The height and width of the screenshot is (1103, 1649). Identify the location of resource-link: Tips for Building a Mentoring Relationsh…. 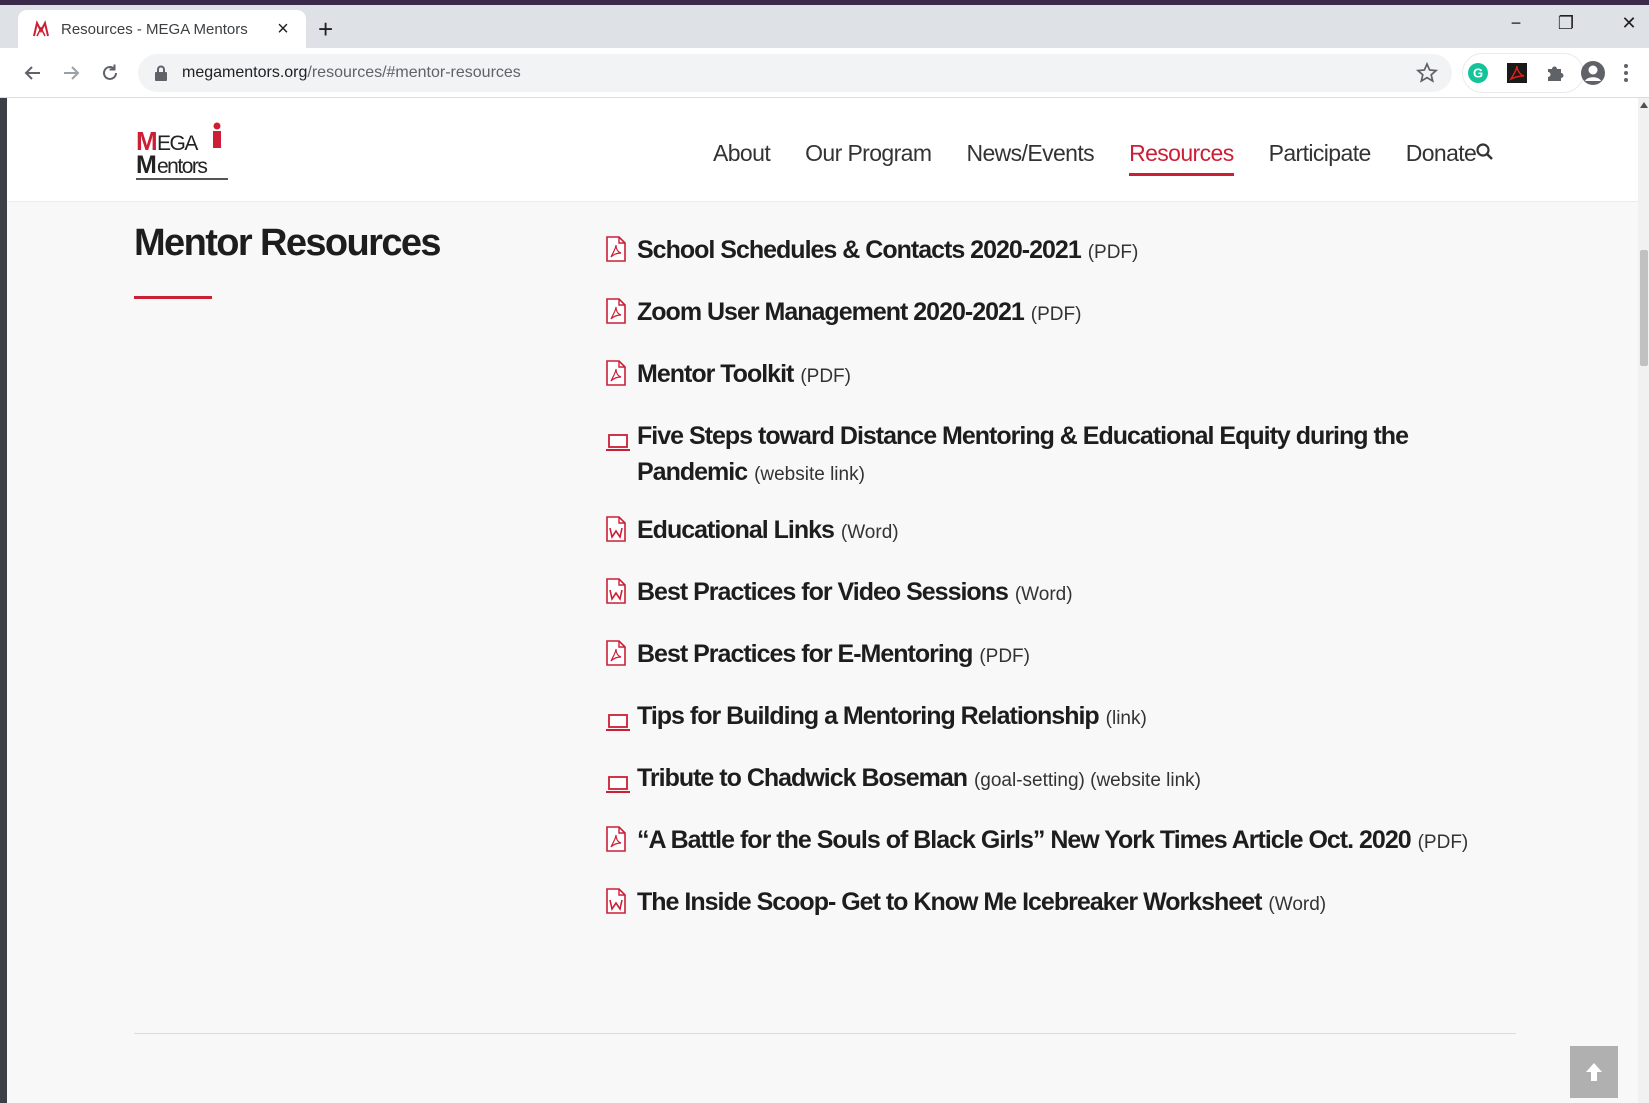
(868, 716).